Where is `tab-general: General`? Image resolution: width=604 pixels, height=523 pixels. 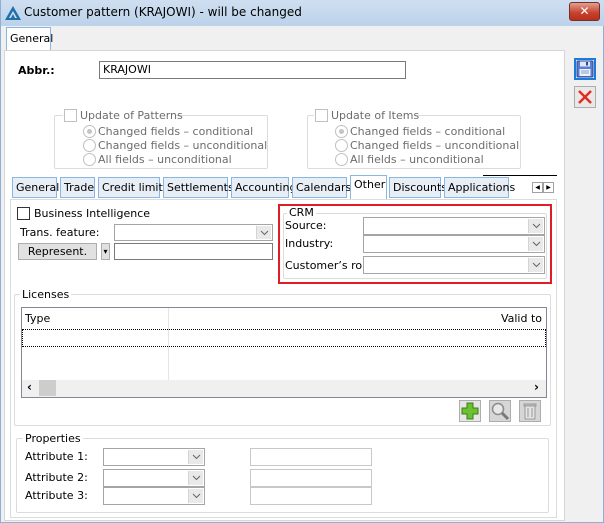 tab-general: General is located at coordinates (36, 187).